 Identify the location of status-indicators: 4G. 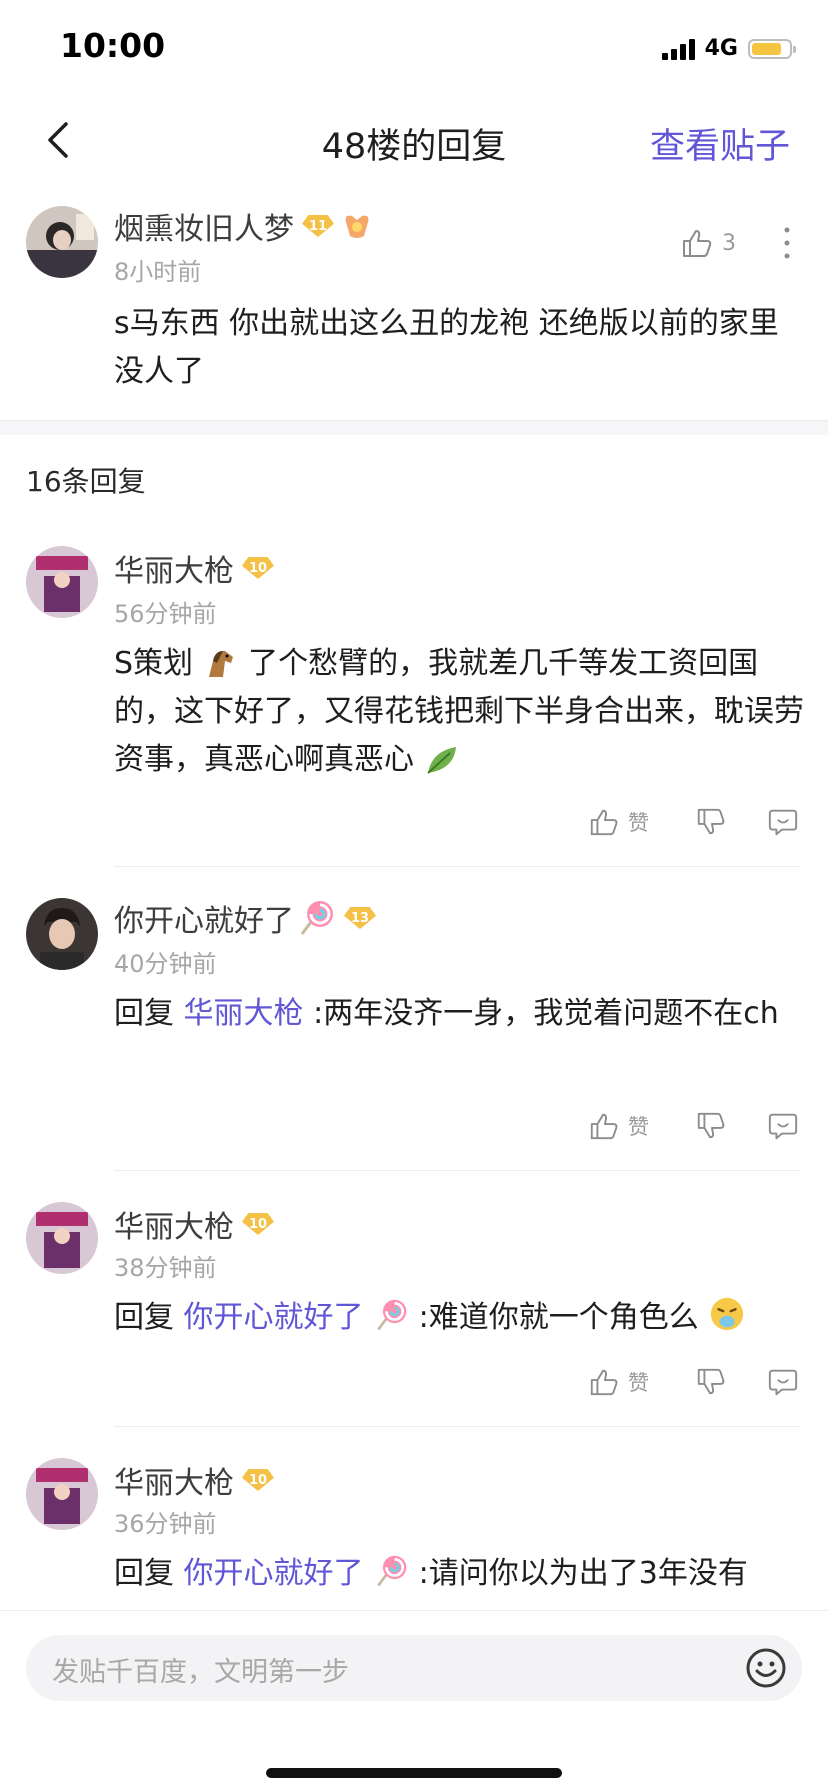
(728, 48).